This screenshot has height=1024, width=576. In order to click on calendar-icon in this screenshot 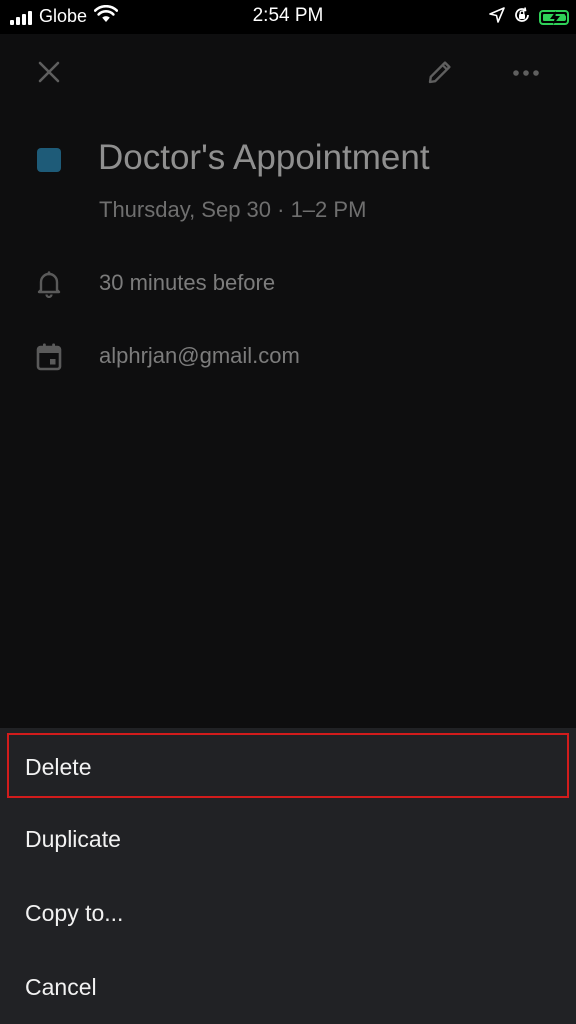, I will do `click(49, 357)`.